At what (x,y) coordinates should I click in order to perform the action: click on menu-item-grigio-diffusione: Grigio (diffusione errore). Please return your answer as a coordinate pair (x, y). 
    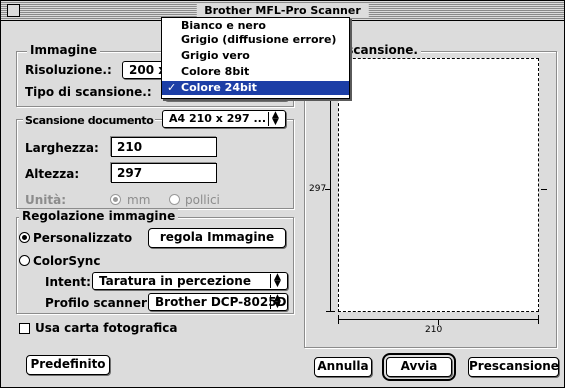
    Looking at the image, I should click on (255, 39).